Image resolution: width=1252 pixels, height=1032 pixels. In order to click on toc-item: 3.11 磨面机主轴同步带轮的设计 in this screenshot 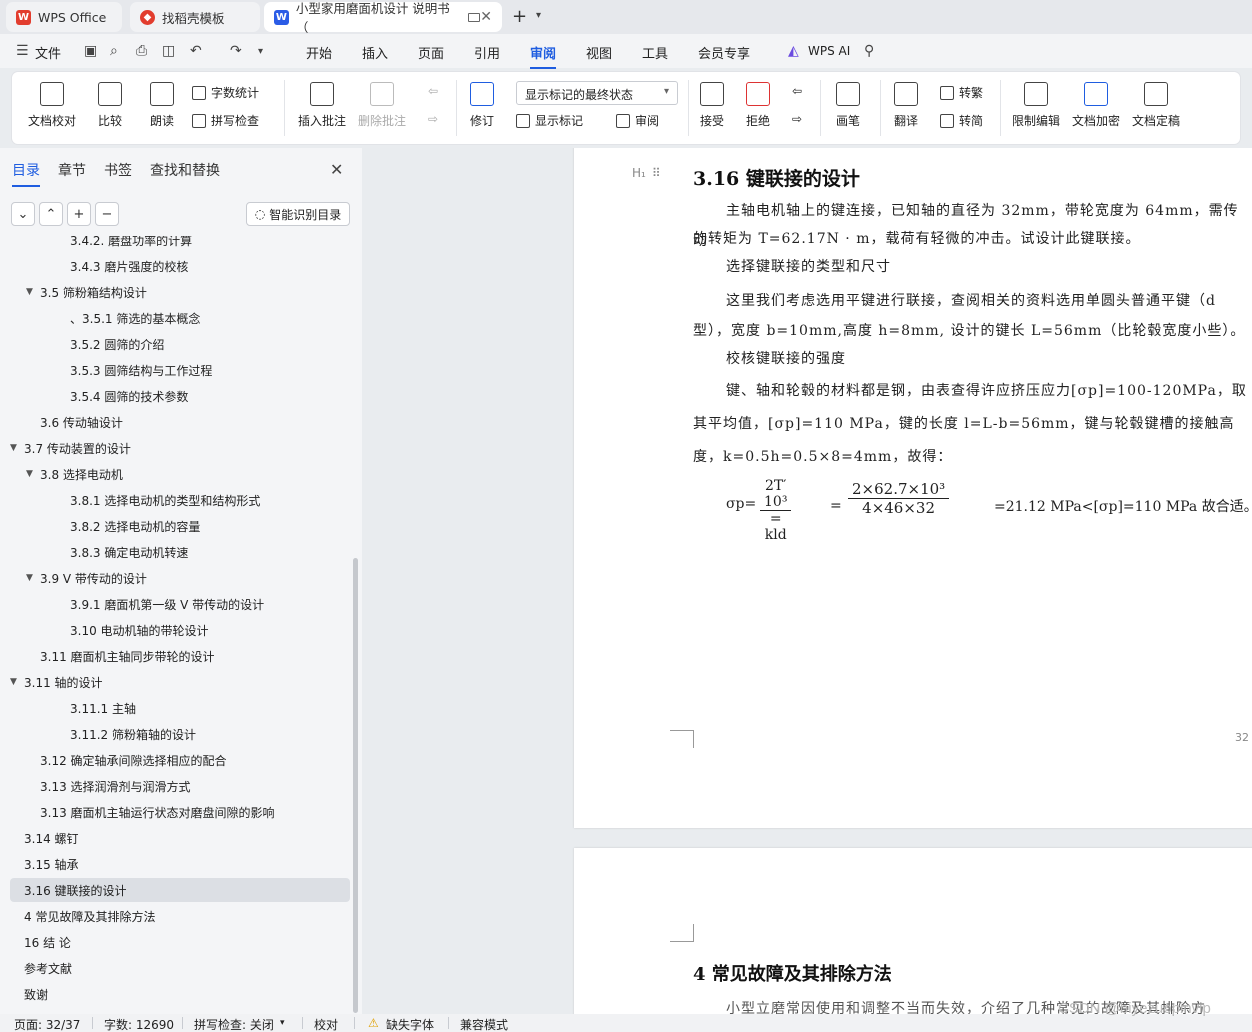, I will do `click(180, 656)`.